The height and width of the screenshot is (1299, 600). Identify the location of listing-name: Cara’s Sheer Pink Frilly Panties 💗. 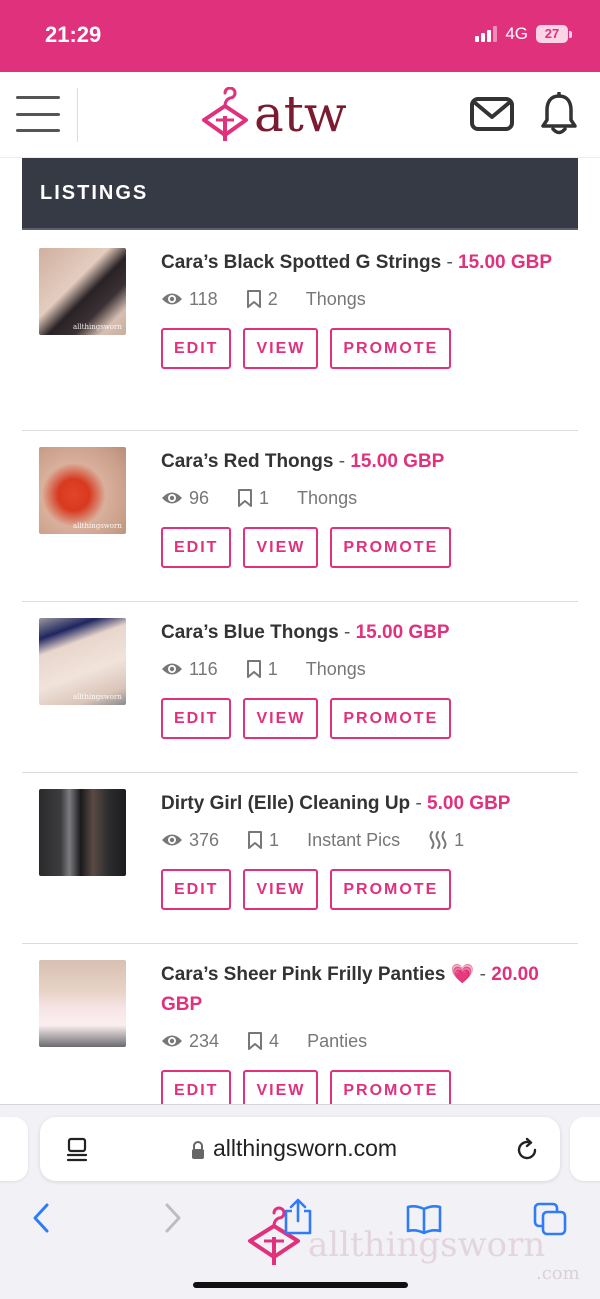
(318, 974).